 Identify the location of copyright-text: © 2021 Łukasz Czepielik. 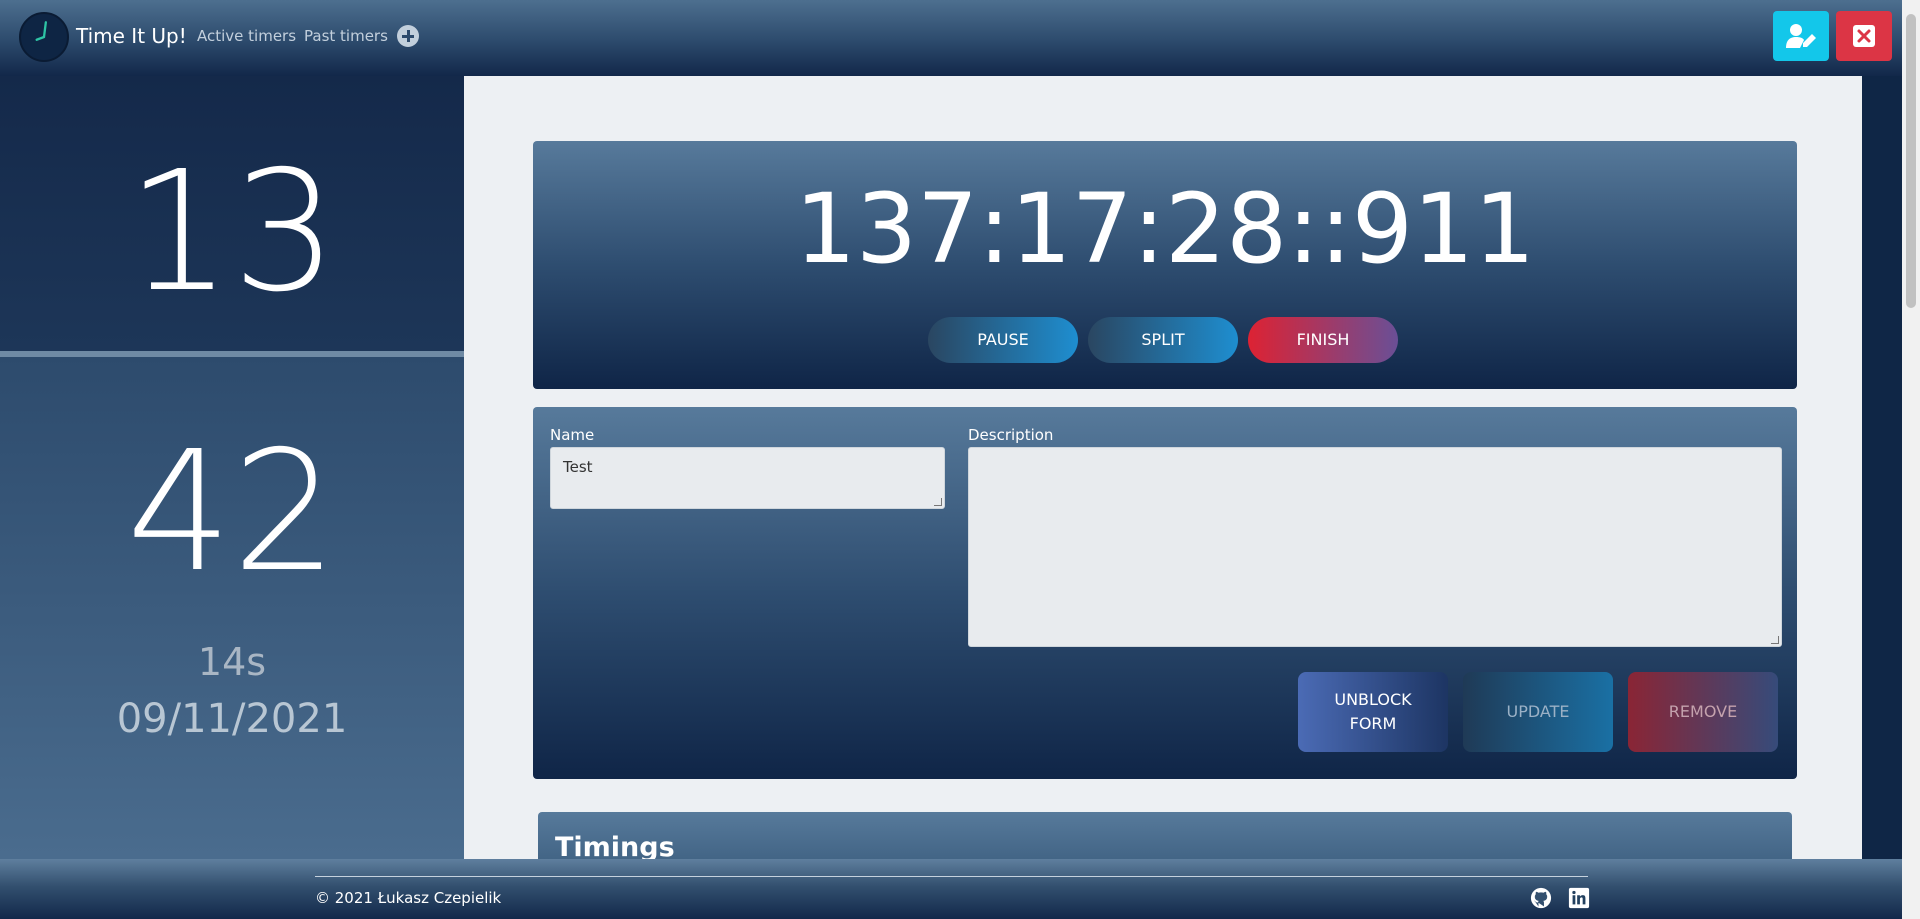
(408, 898).